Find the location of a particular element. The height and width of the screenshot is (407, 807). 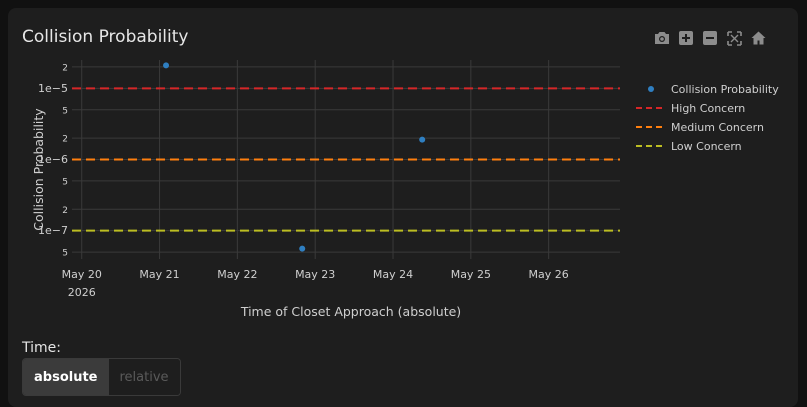

y-tick-label: 1e−5 is located at coordinates (53, 88).